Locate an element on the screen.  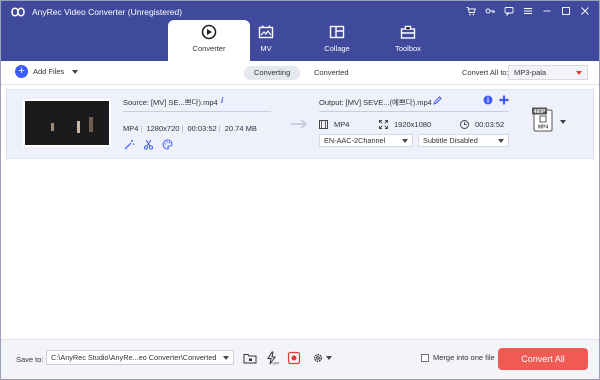
output-resolution: 1920x1080 is located at coordinates (413, 124).